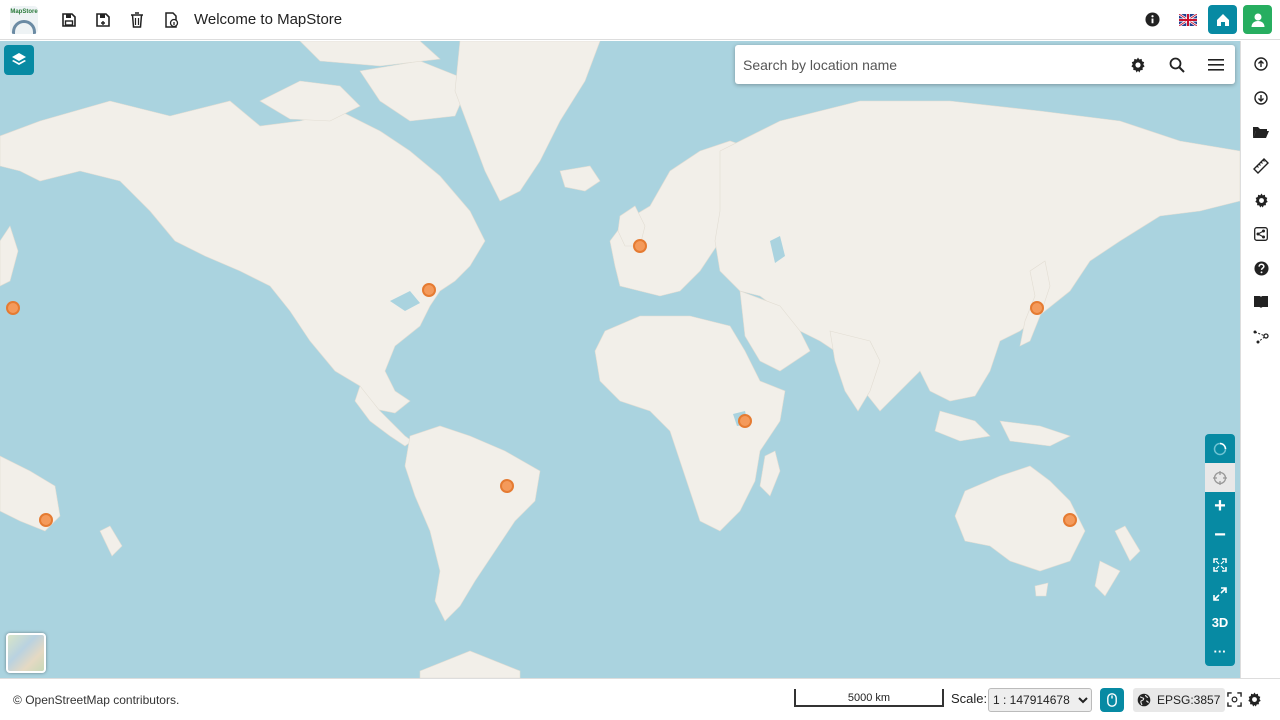 The height and width of the screenshot is (720, 1280). I want to click on user-button, so click(1257, 19).